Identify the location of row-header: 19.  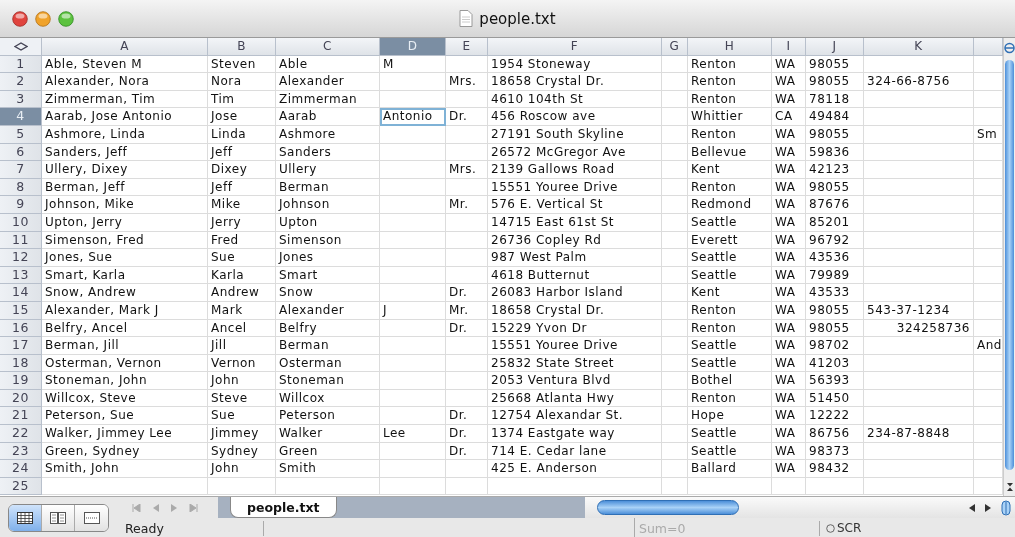
(21, 381).